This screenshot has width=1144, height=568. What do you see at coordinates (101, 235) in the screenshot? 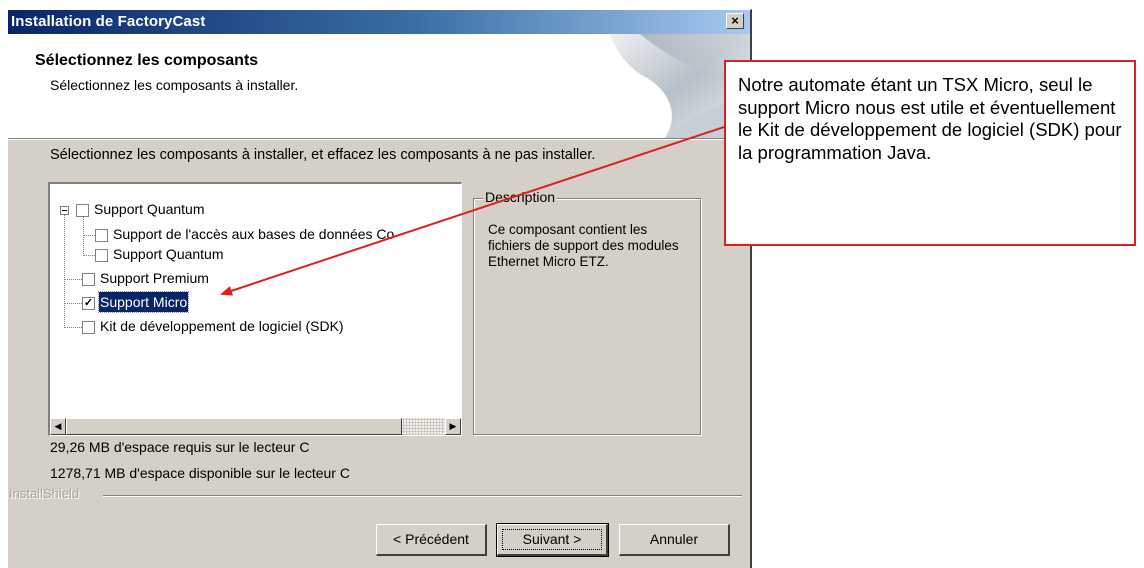
I see `checkbox-database-access` at bounding box center [101, 235].